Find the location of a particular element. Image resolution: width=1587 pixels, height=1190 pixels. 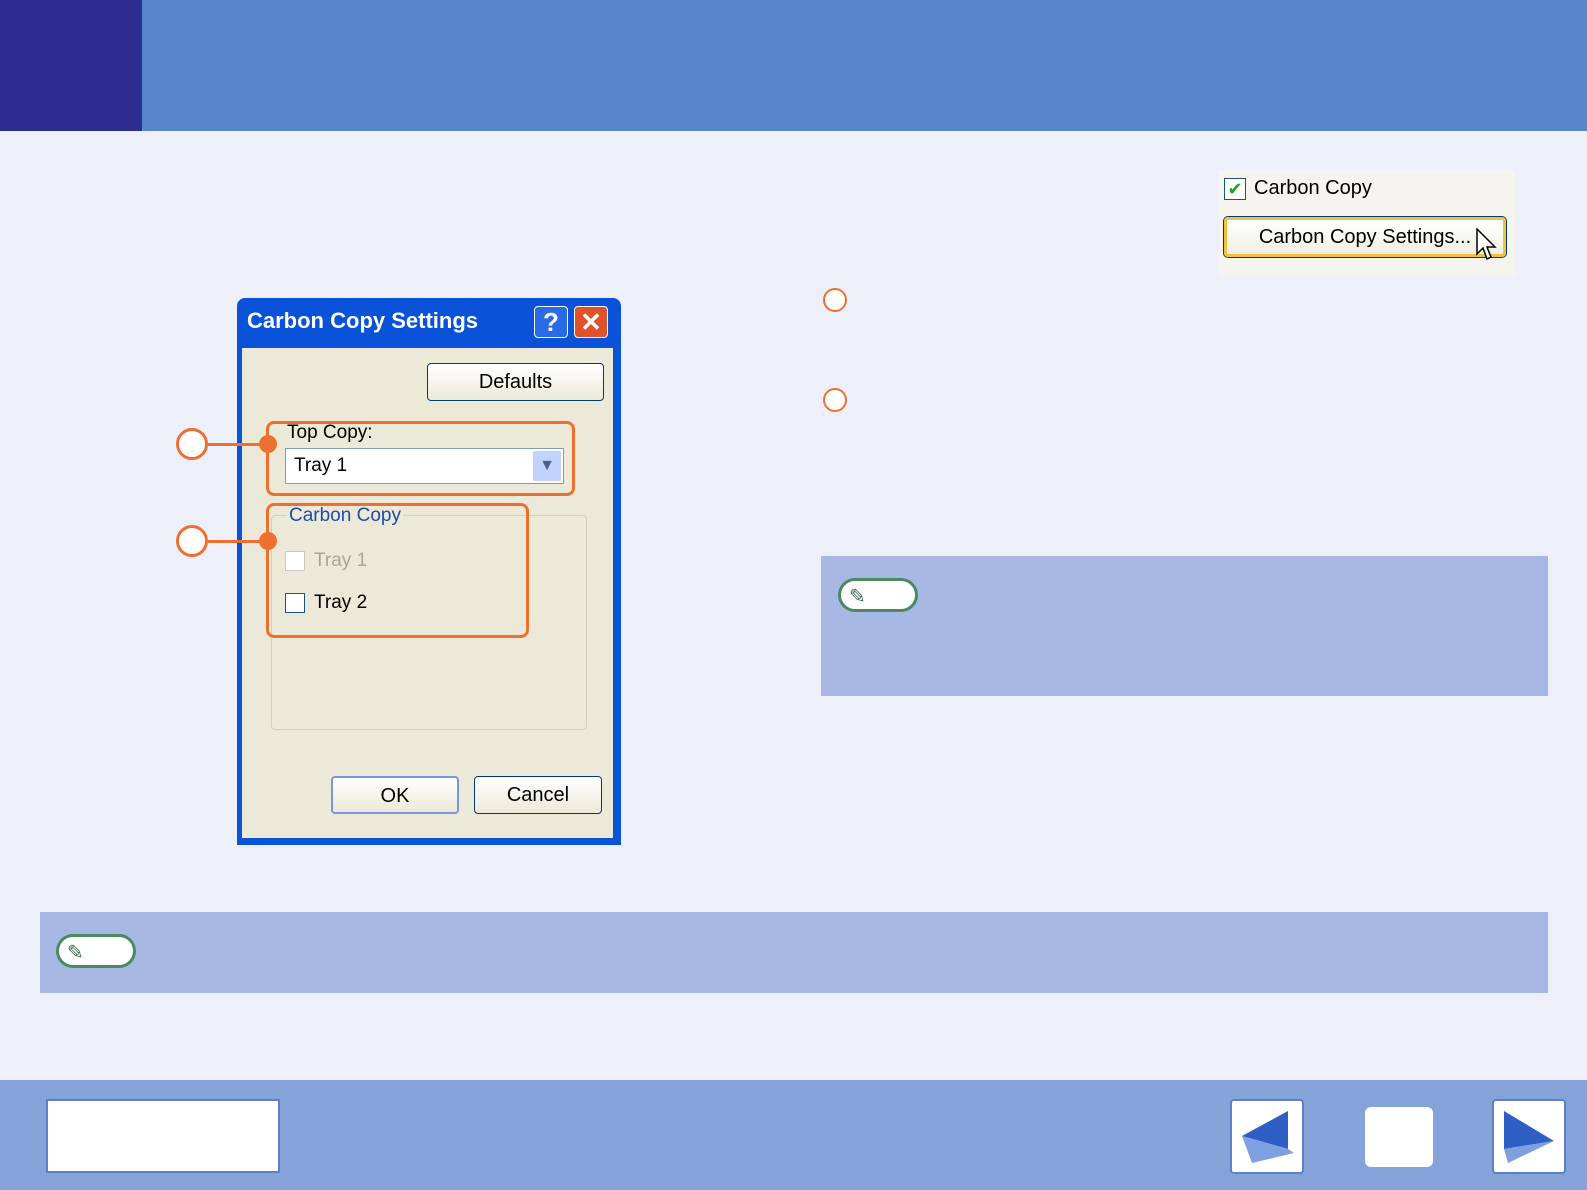

cursor-icon is located at coordinates (1486, 244).